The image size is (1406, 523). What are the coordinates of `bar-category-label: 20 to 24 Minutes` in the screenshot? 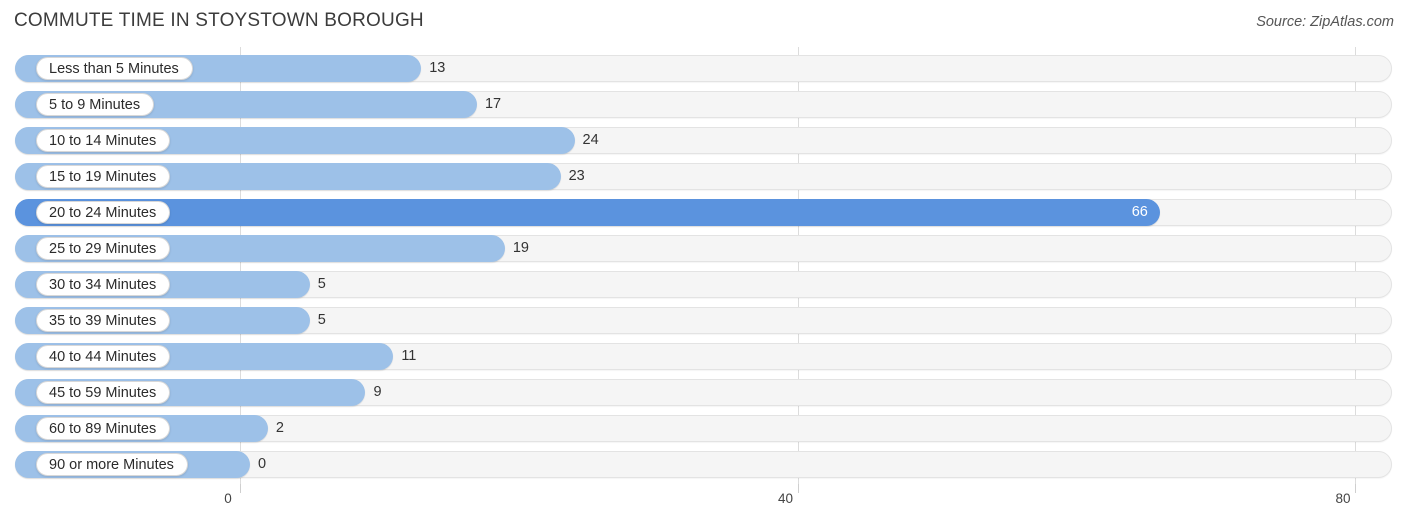 It's located at (103, 212).